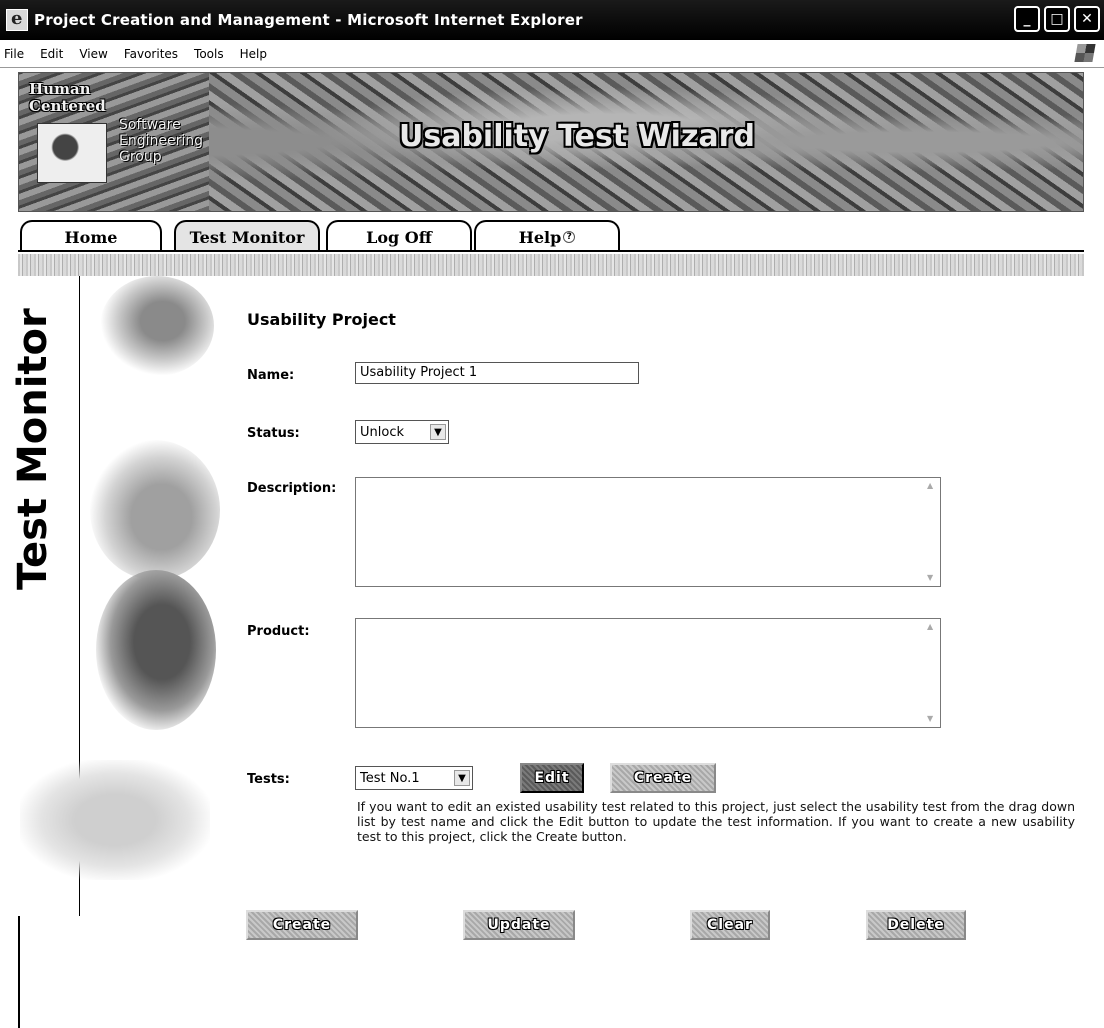 This screenshot has width=1104, height=1028. I want to click on menu-file: File, so click(14, 54).